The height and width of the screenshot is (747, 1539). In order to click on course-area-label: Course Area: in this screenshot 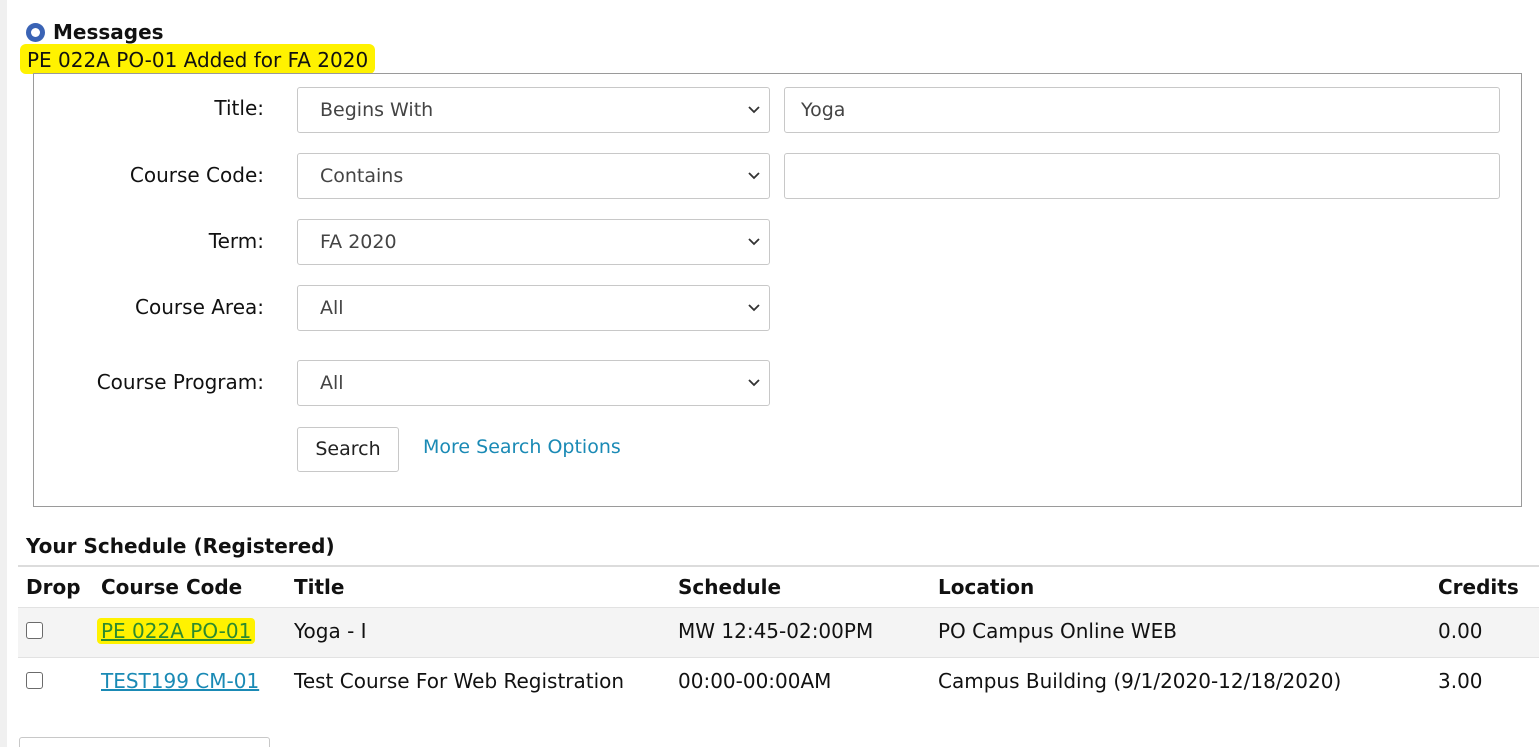, I will do `click(199, 307)`.